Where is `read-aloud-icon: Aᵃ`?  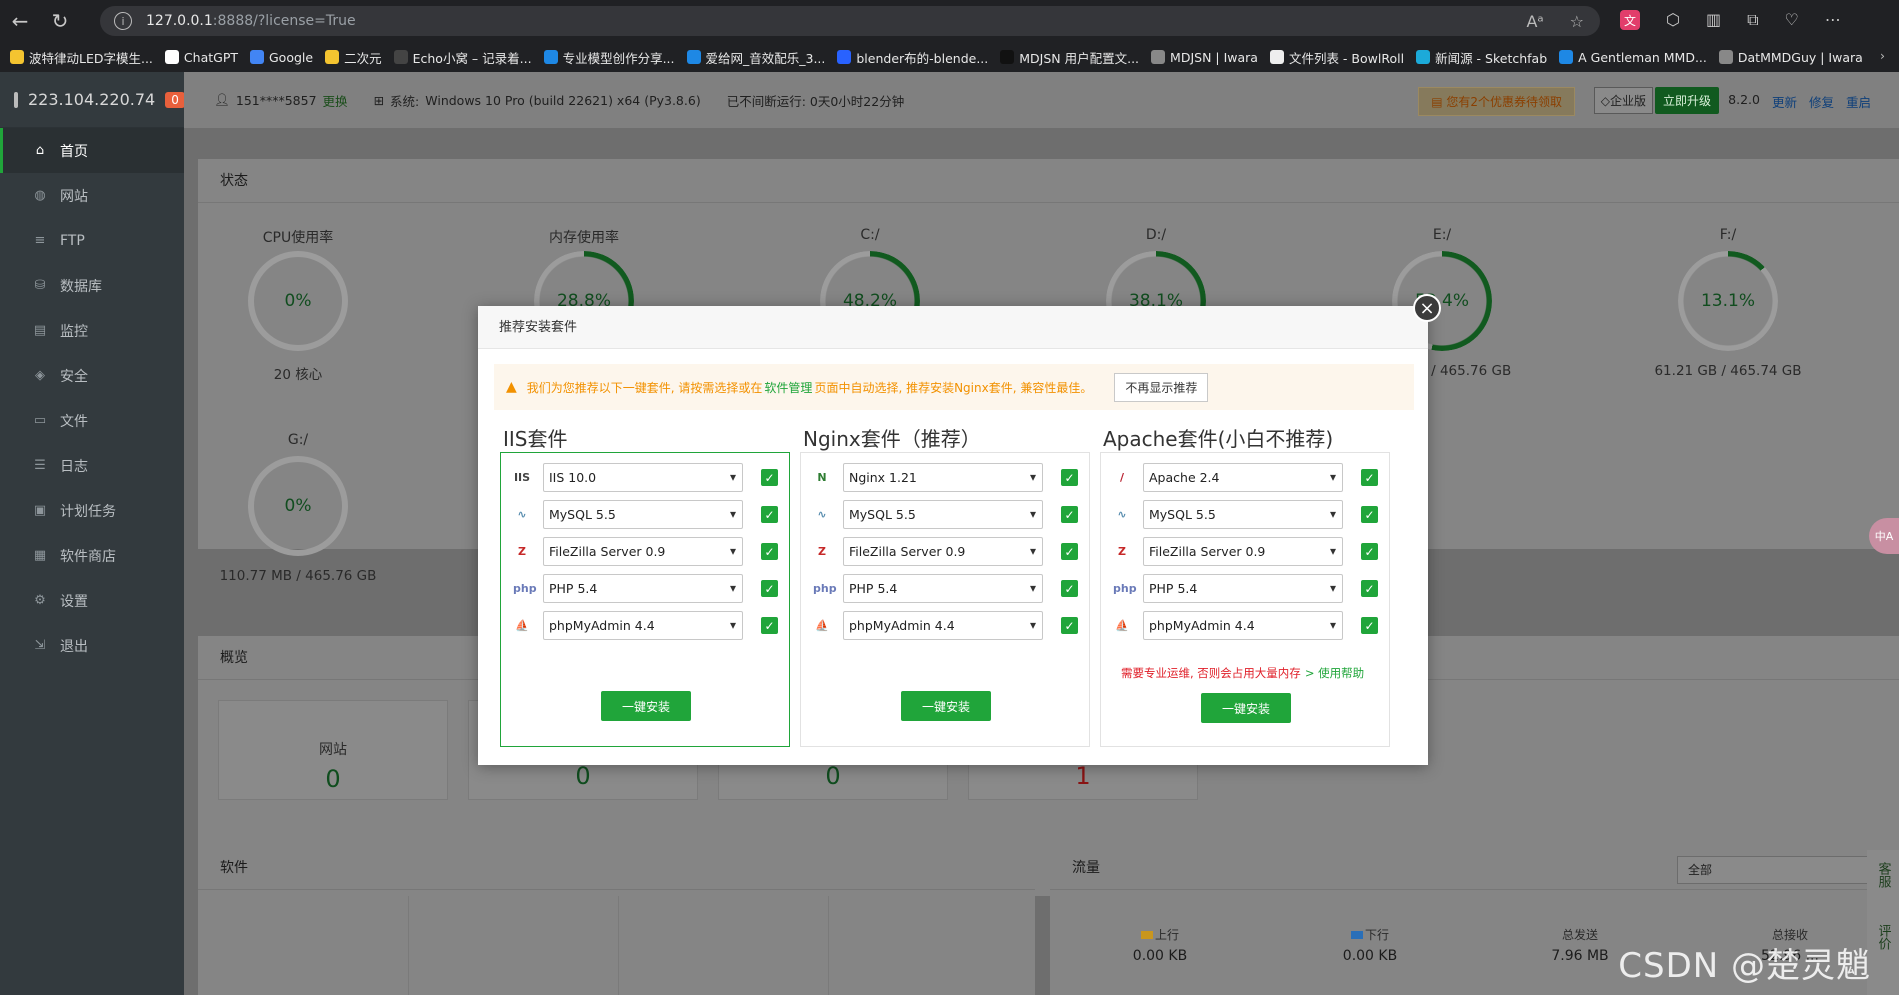
read-aloud-icon: Aᵃ is located at coordinates (1534, 21).